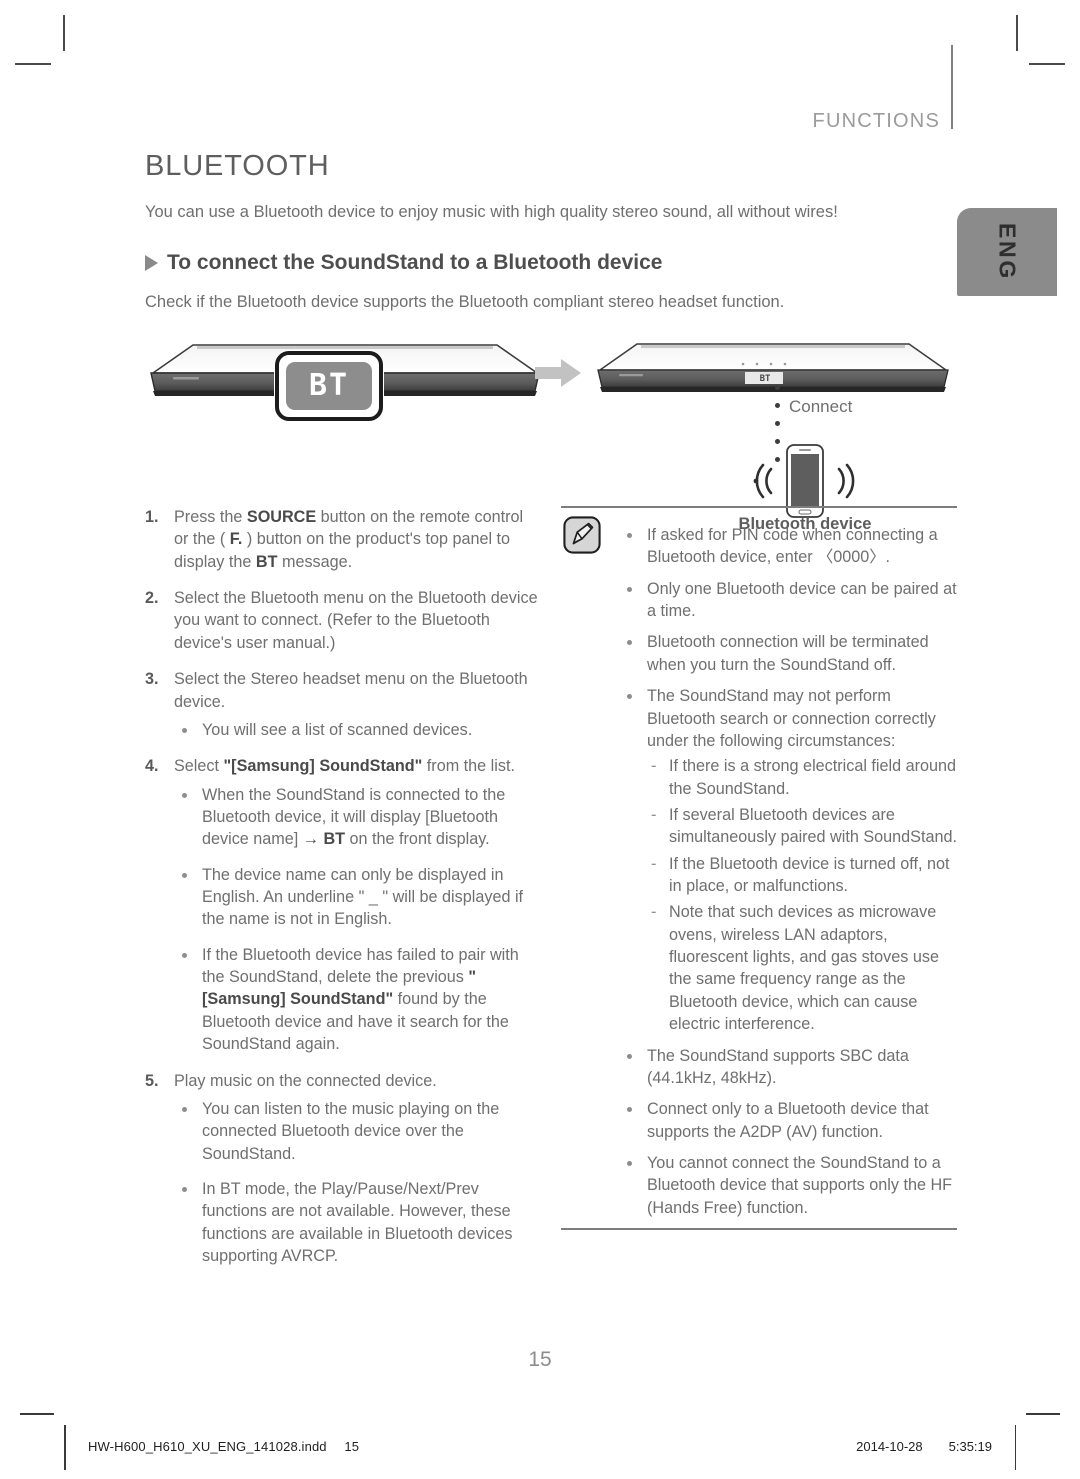  Describe the element at coordinates (759, 1229) in the screenshot. I see `note-bottom-rule` at that location.